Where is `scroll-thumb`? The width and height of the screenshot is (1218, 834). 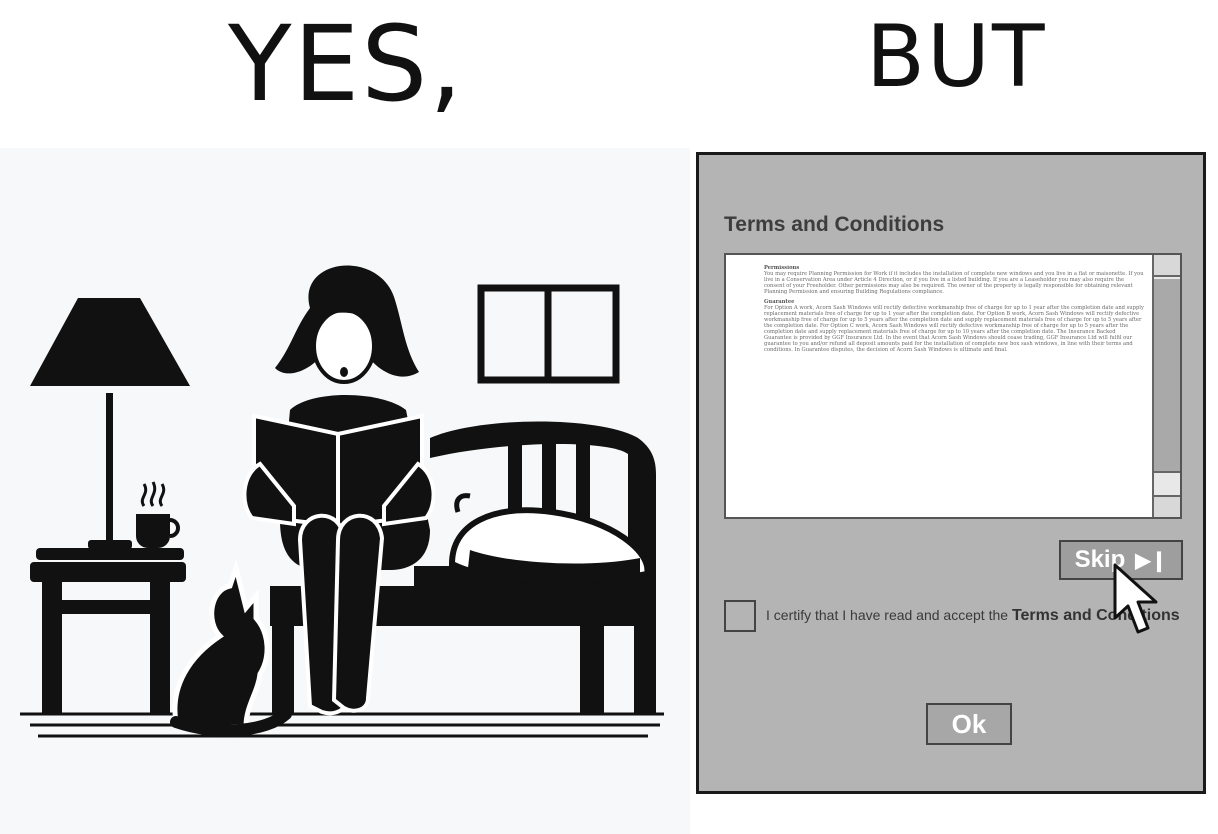
scroll-thumb is located at coordinates (1167, 376).